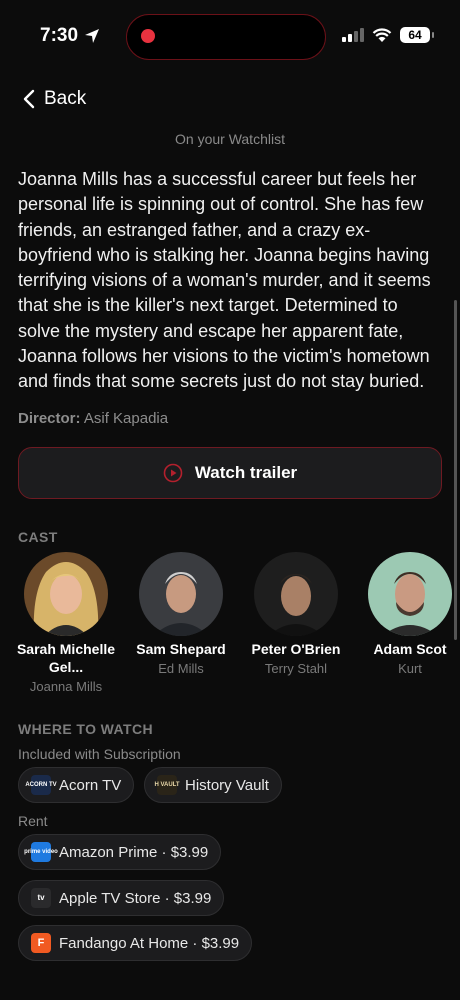 This screenshot has height=1000, width=460. What do you see at coordinates (41, 898) in the screenshot?
I see `apple-tv-logo-icon: tv` at bounding box center [41, 898].